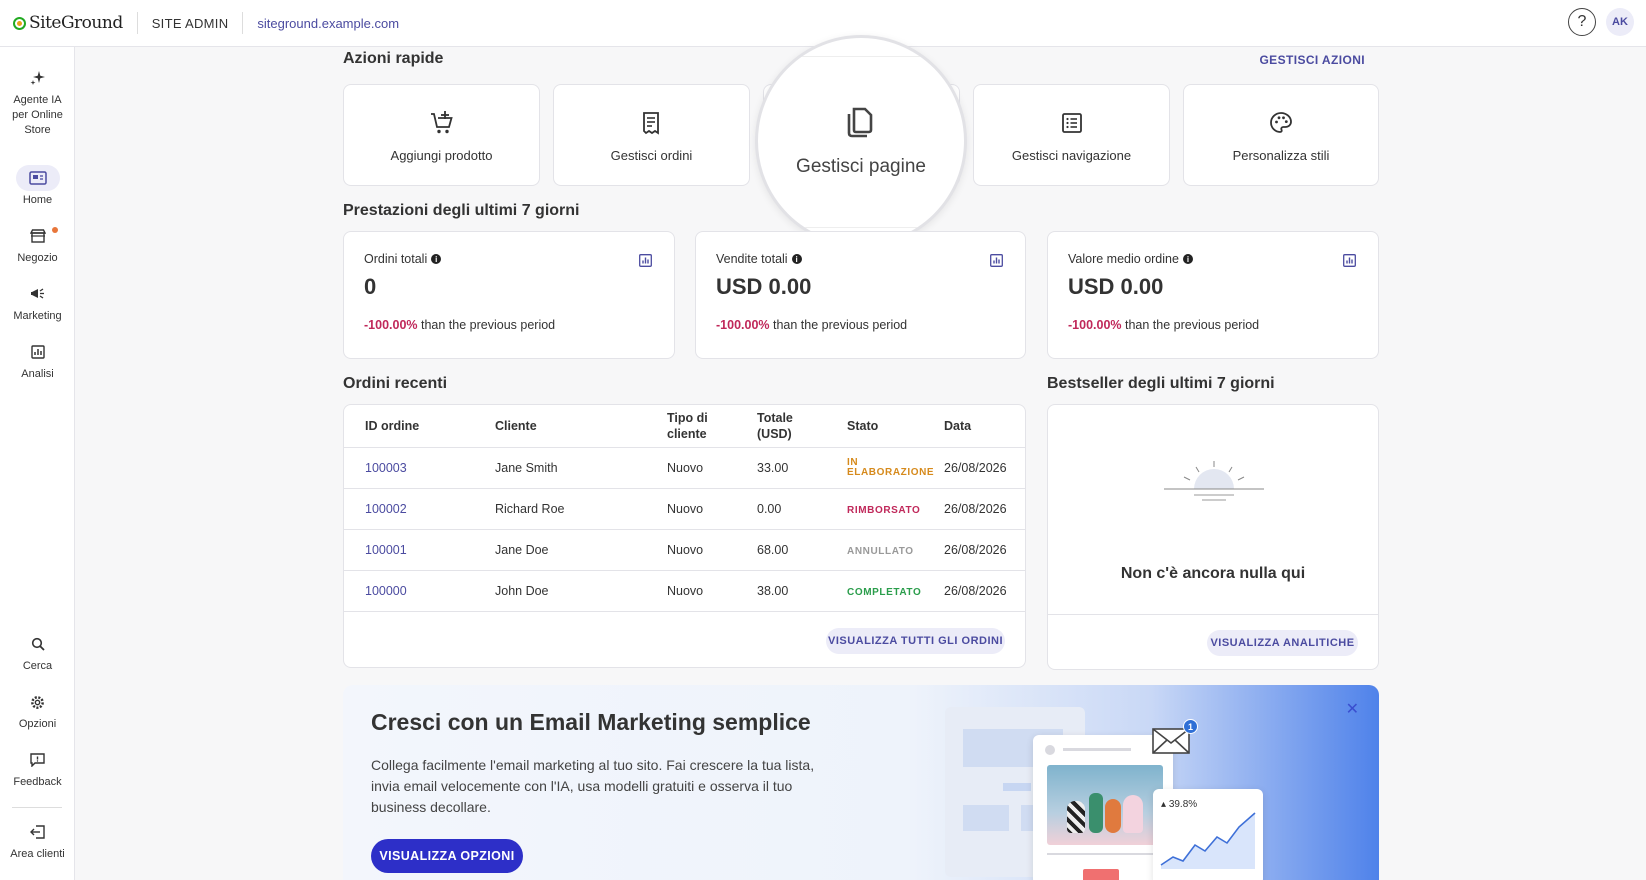 Image resolution: width=1646 pixels, height=880 pixels. I want to click on sidebar-item-home: Home, so click(37, 186).